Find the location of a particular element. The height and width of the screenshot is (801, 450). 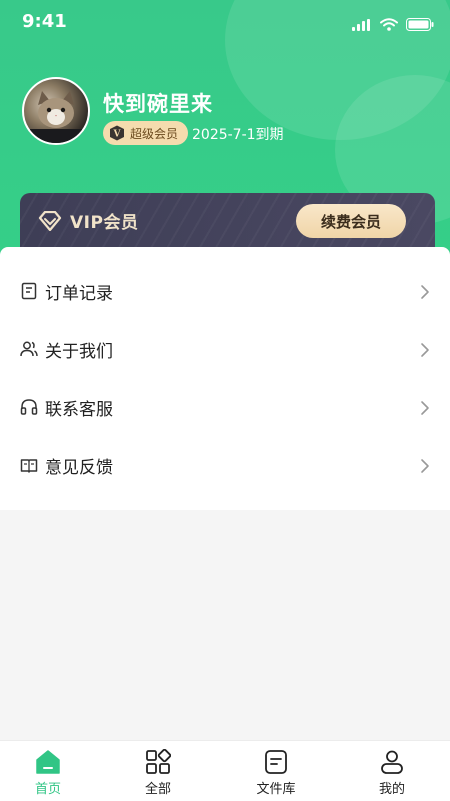

menu-item-label: 意见反馈 is located at coordinates (79, 468).